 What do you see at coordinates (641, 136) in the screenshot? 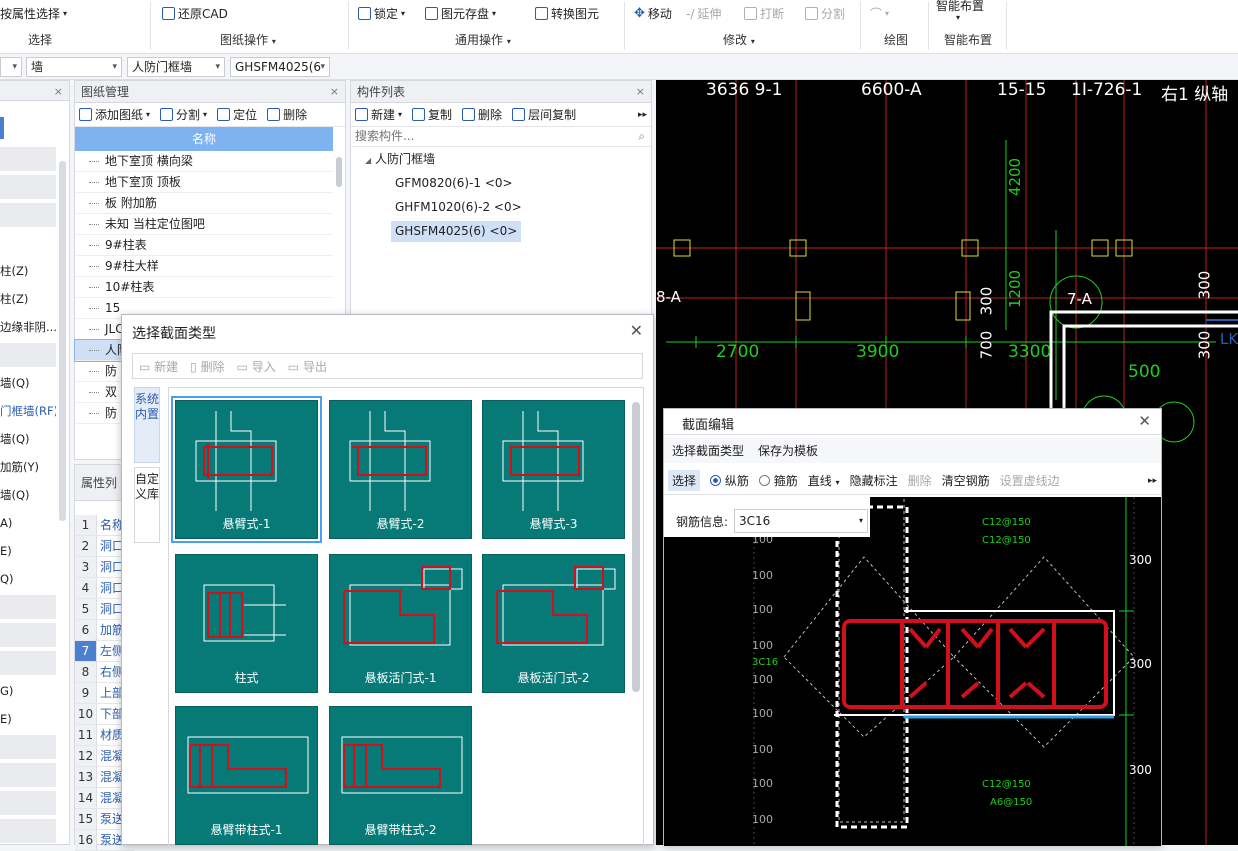
I see `search-icon: ⌕` at bounding box center [641, 136].